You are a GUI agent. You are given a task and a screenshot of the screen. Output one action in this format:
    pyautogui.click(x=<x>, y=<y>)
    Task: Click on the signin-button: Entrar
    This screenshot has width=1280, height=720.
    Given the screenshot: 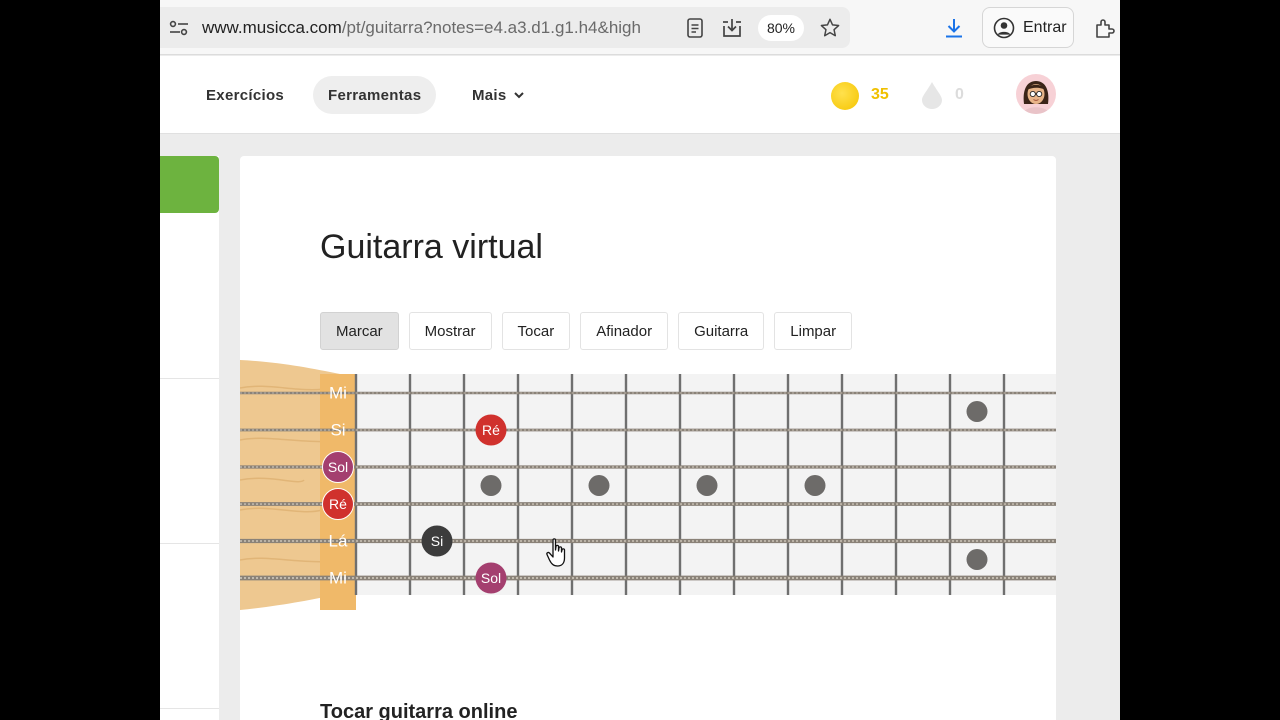 What is the action you would take?
    pyautogui.click(x=1028, y=27)
    